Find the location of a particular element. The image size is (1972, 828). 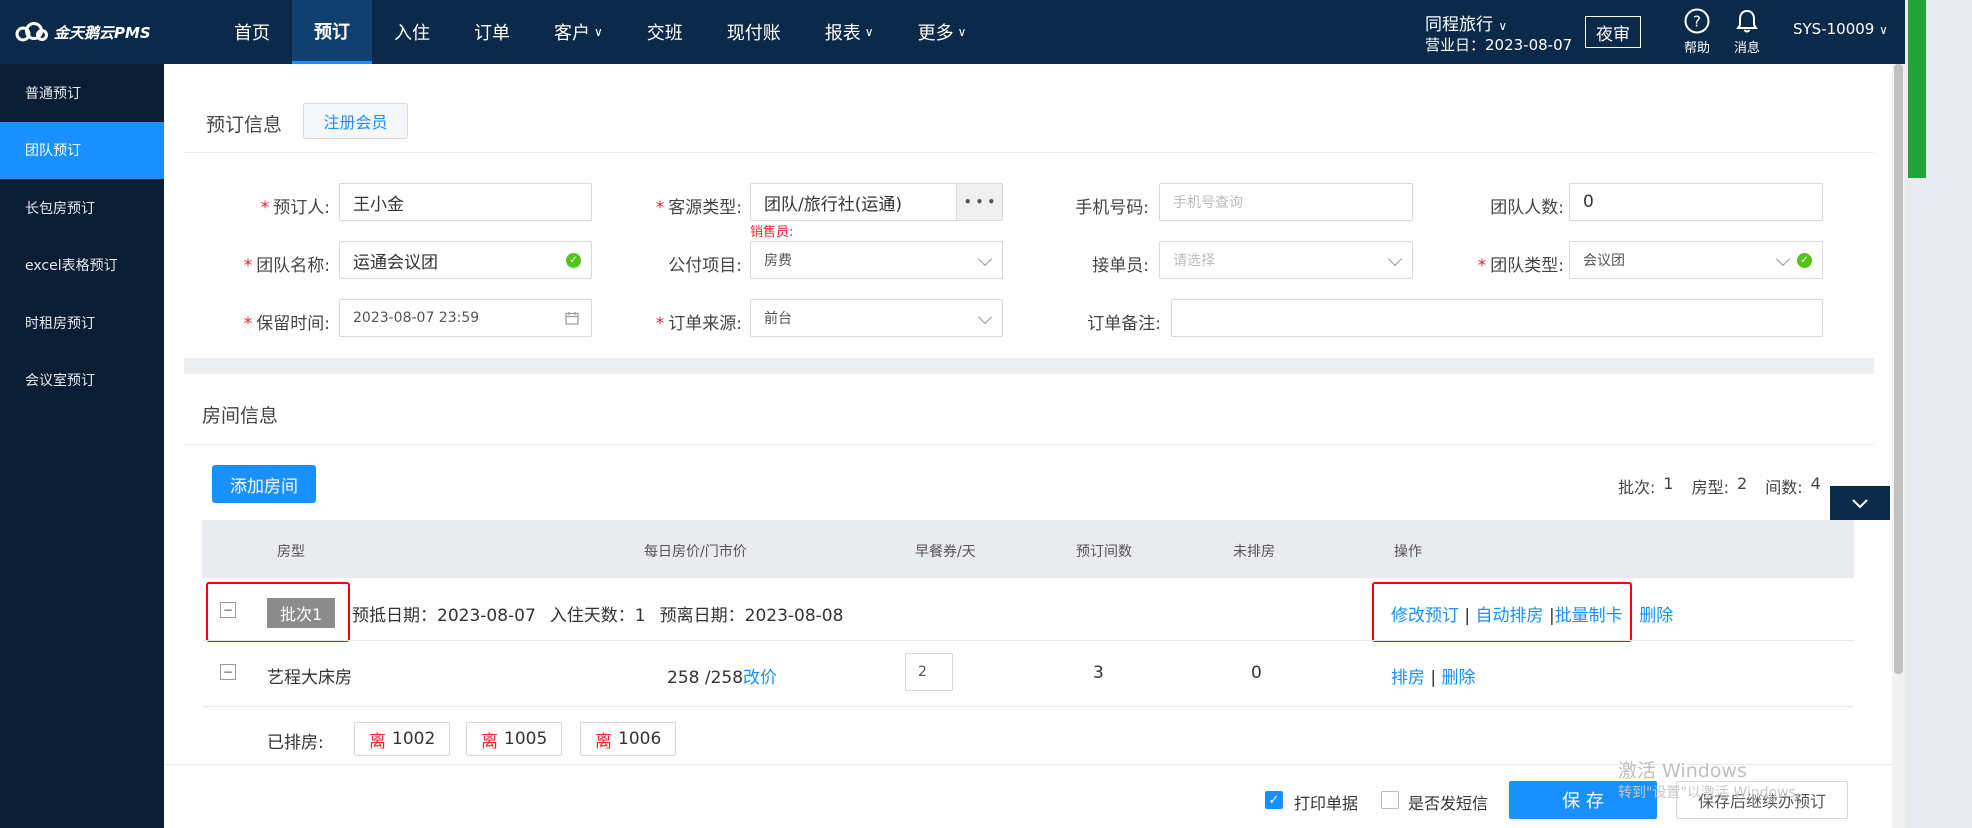

delete-batch-link: 删除 is located at coordinates (1656, 616).